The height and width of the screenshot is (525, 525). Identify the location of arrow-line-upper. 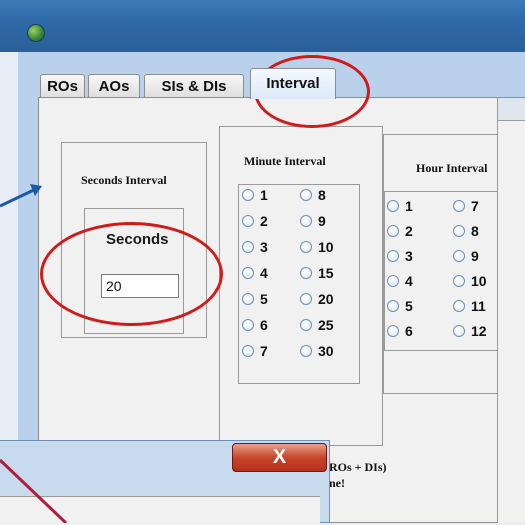
(19, 197).